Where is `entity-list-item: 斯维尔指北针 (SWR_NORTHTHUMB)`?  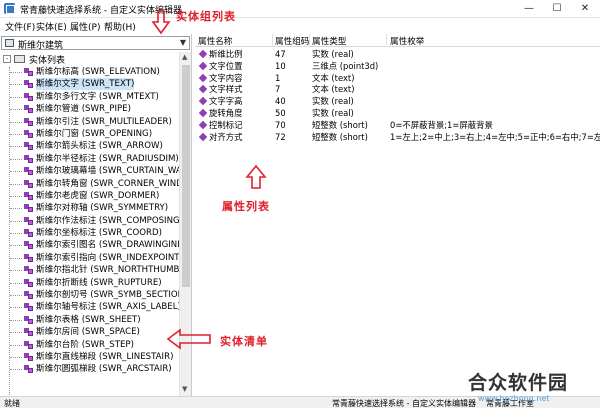
entity-list-item: 斯维尔指北针 (SWR_NORTHTHUMB) is located at coordinates (90, 270).